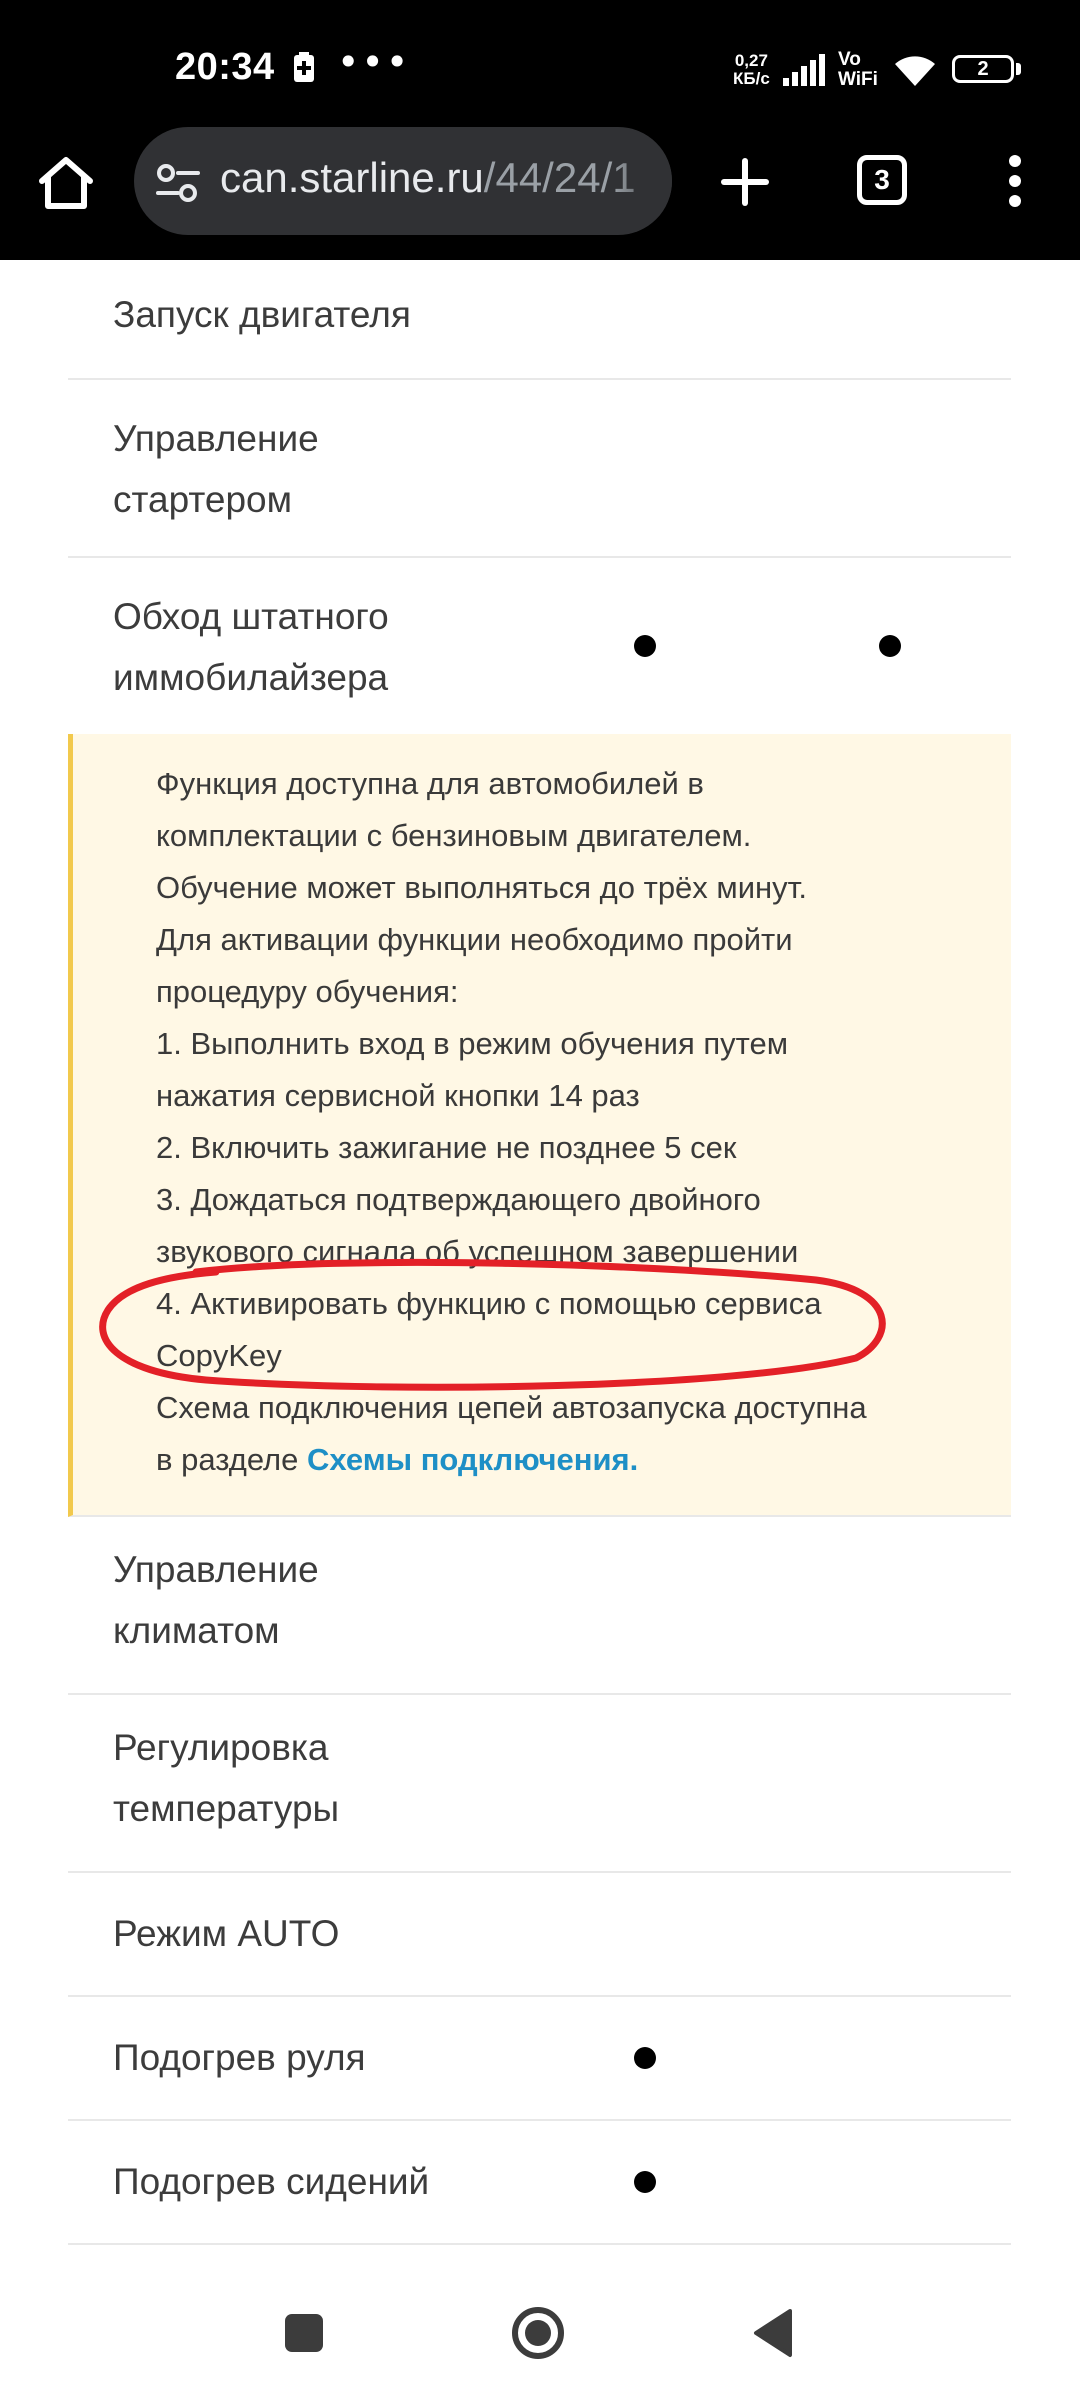 The height and width of the screenshot is (2400, 1080). I want to click on signal-icon, so click(807, 72).